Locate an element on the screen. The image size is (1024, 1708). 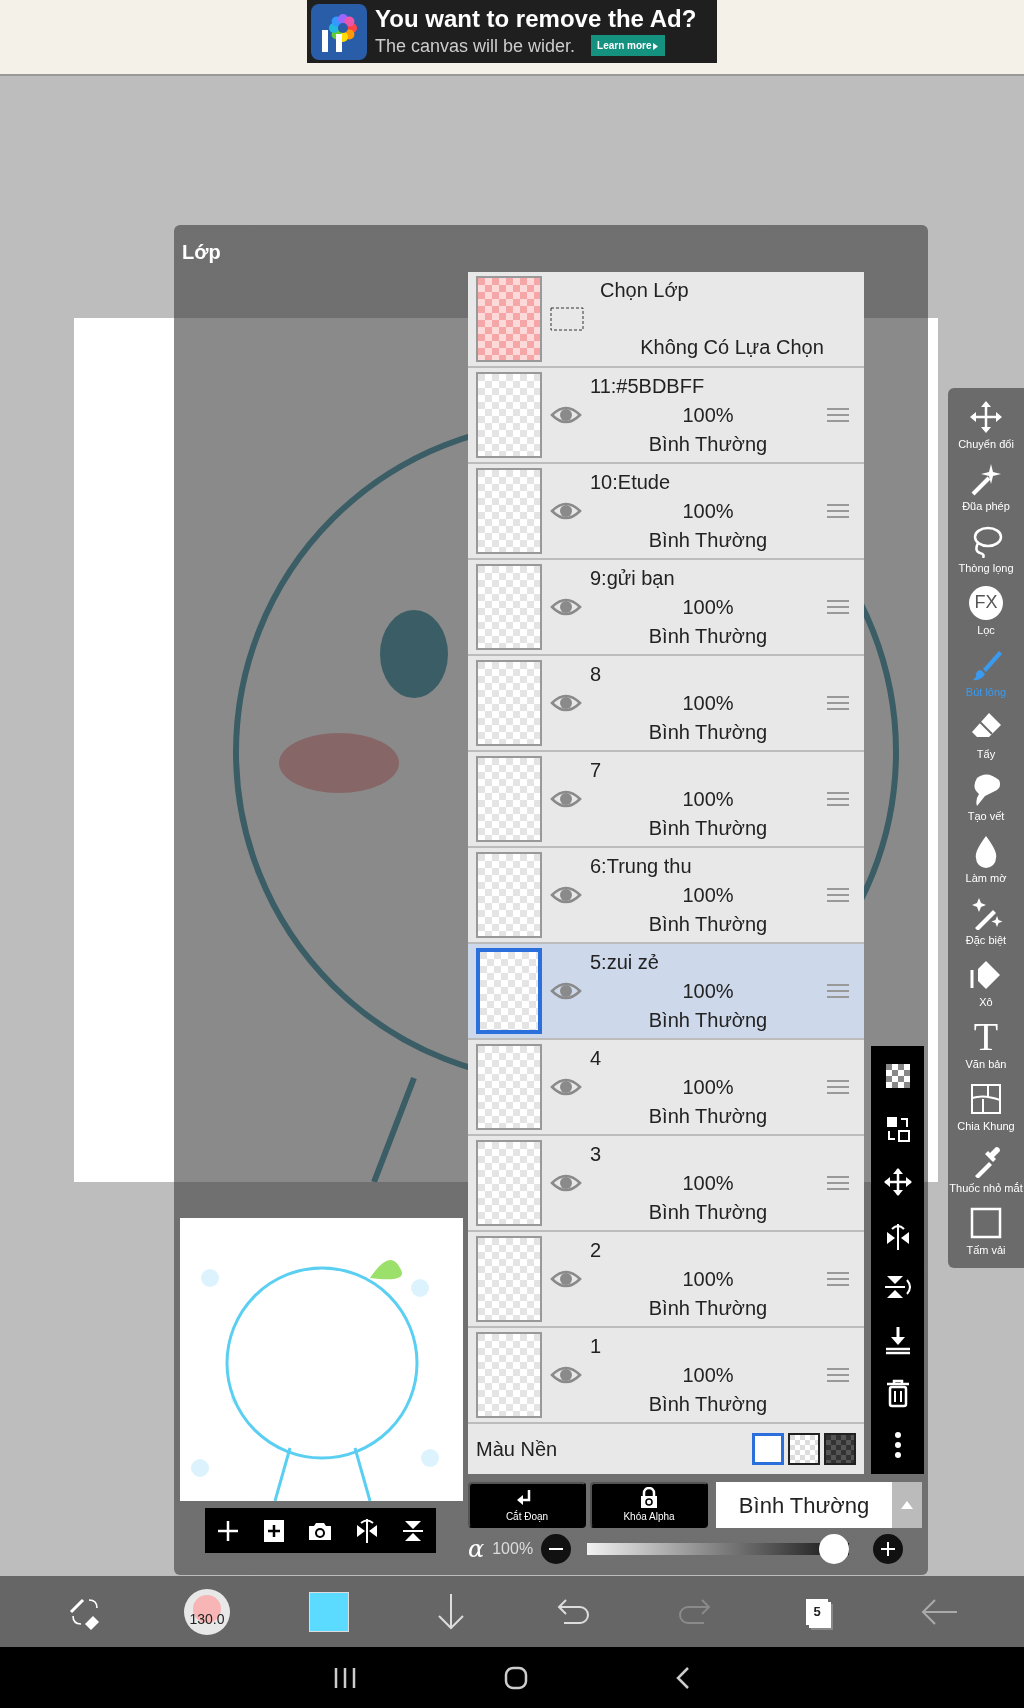
tool-button: Đũa phép is located at coordinates (986, 487).